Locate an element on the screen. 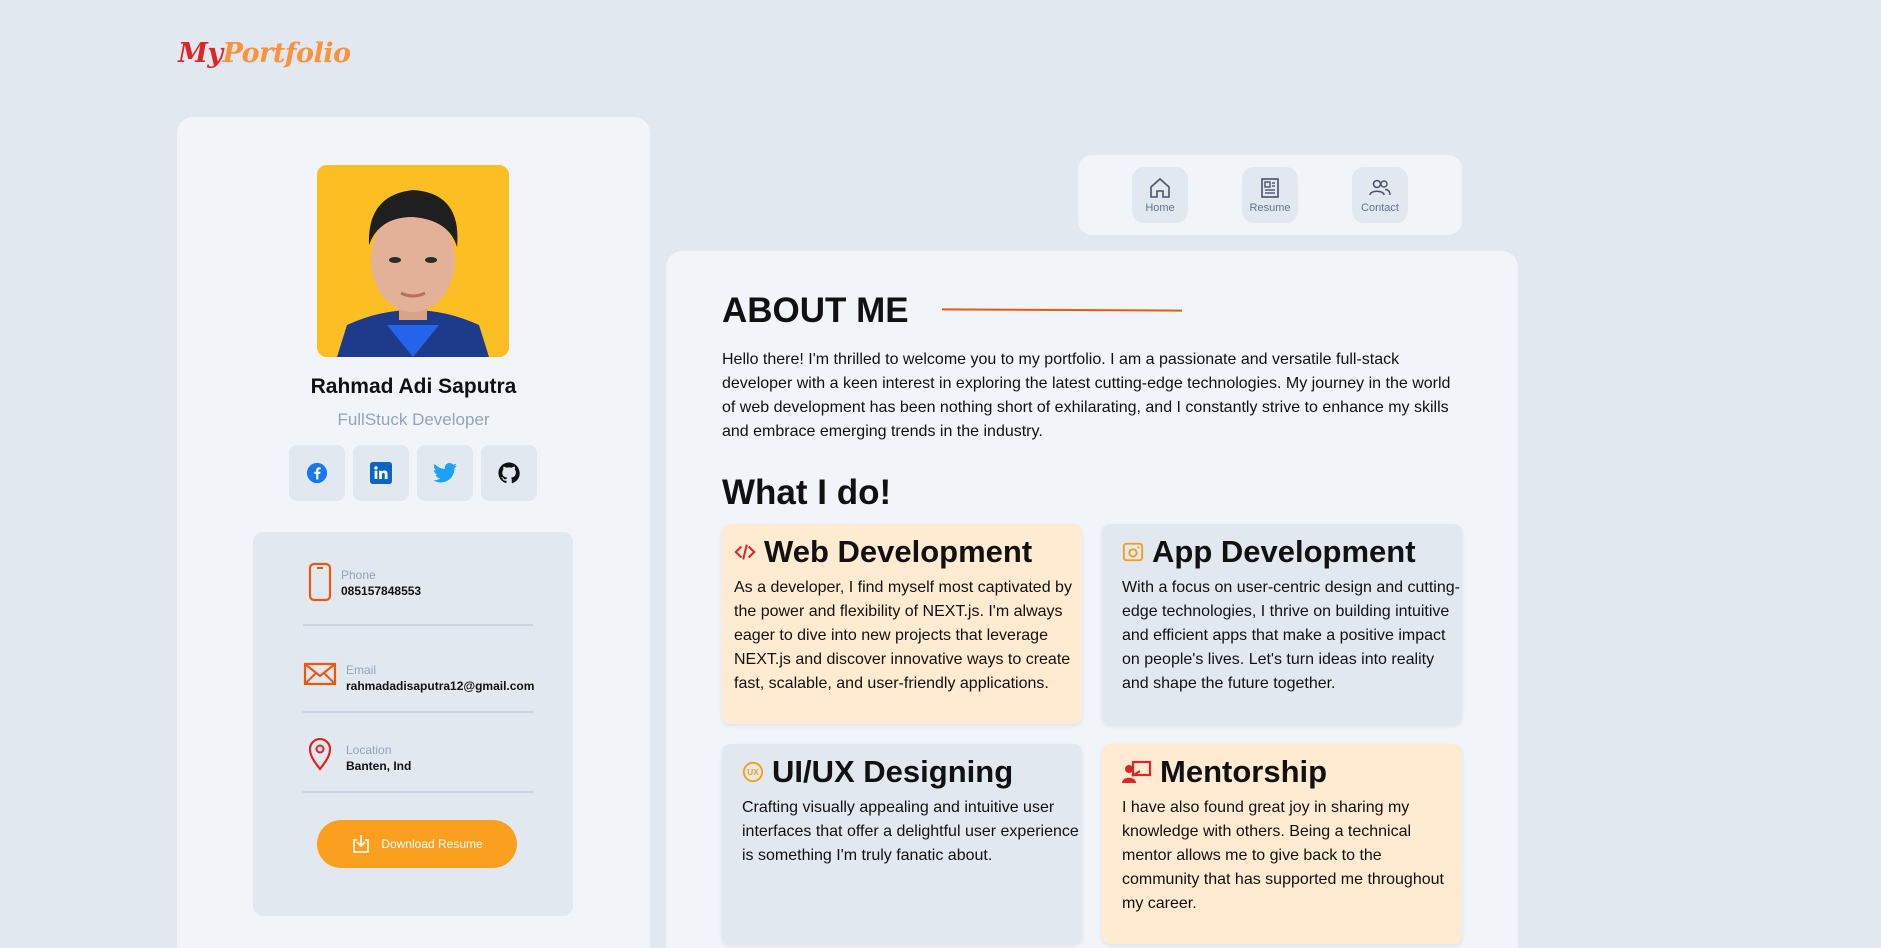 This screenshot has height=948, width=1881. social-links is located at coordinates (413, 473).